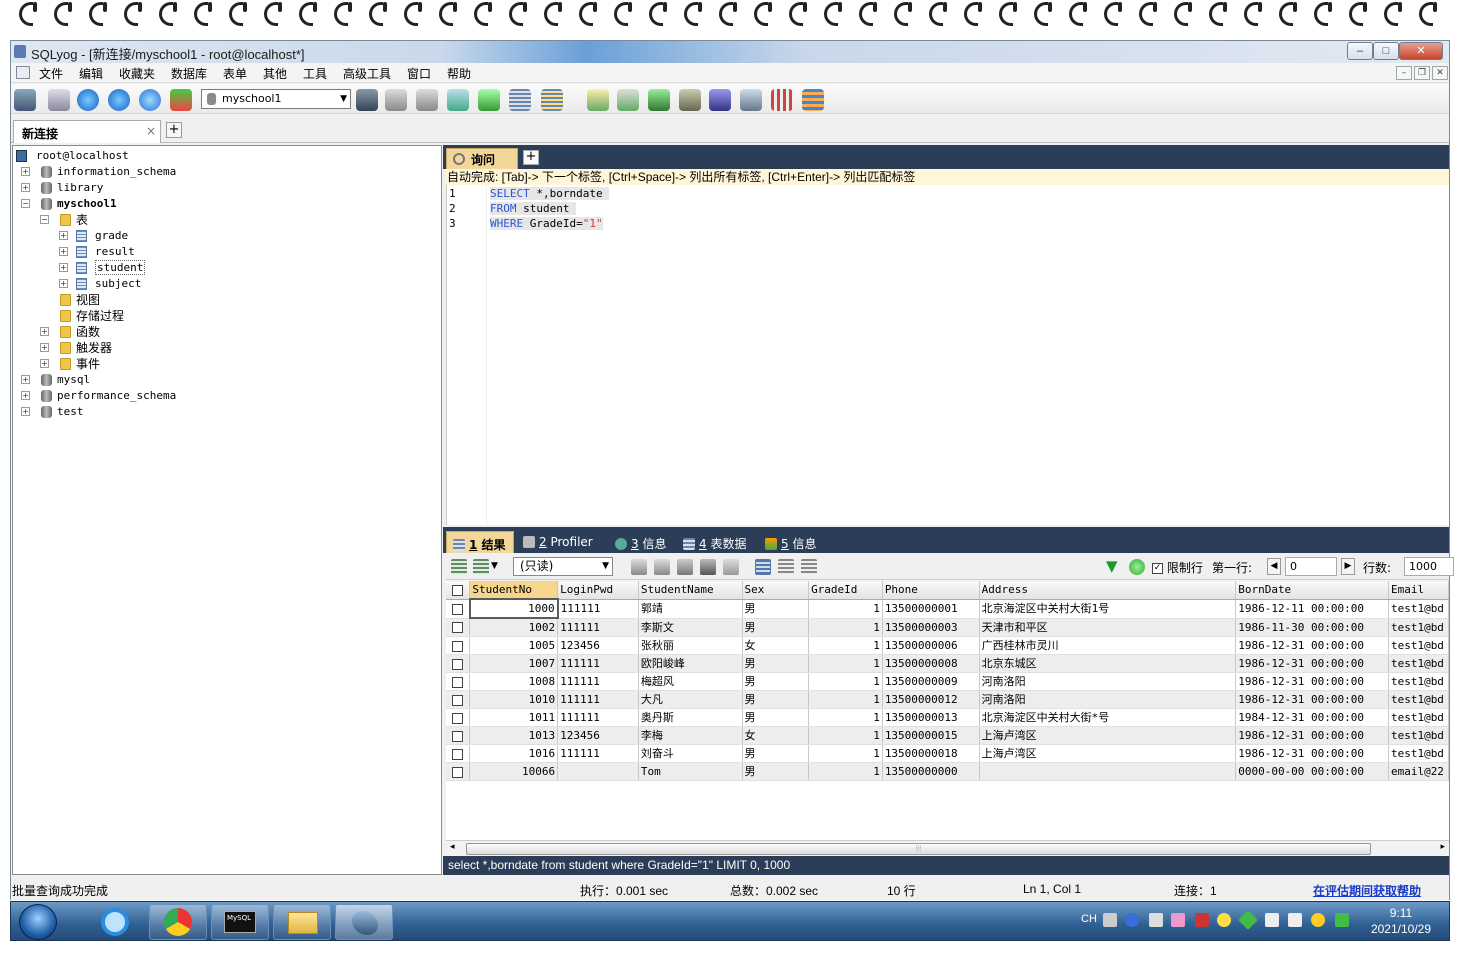 The width and height of the screenshot is (1466, 958). Describe the element at coordinates (55, 380) in the screenshot. I see `tree-db-mysql: + mysql` at that location.